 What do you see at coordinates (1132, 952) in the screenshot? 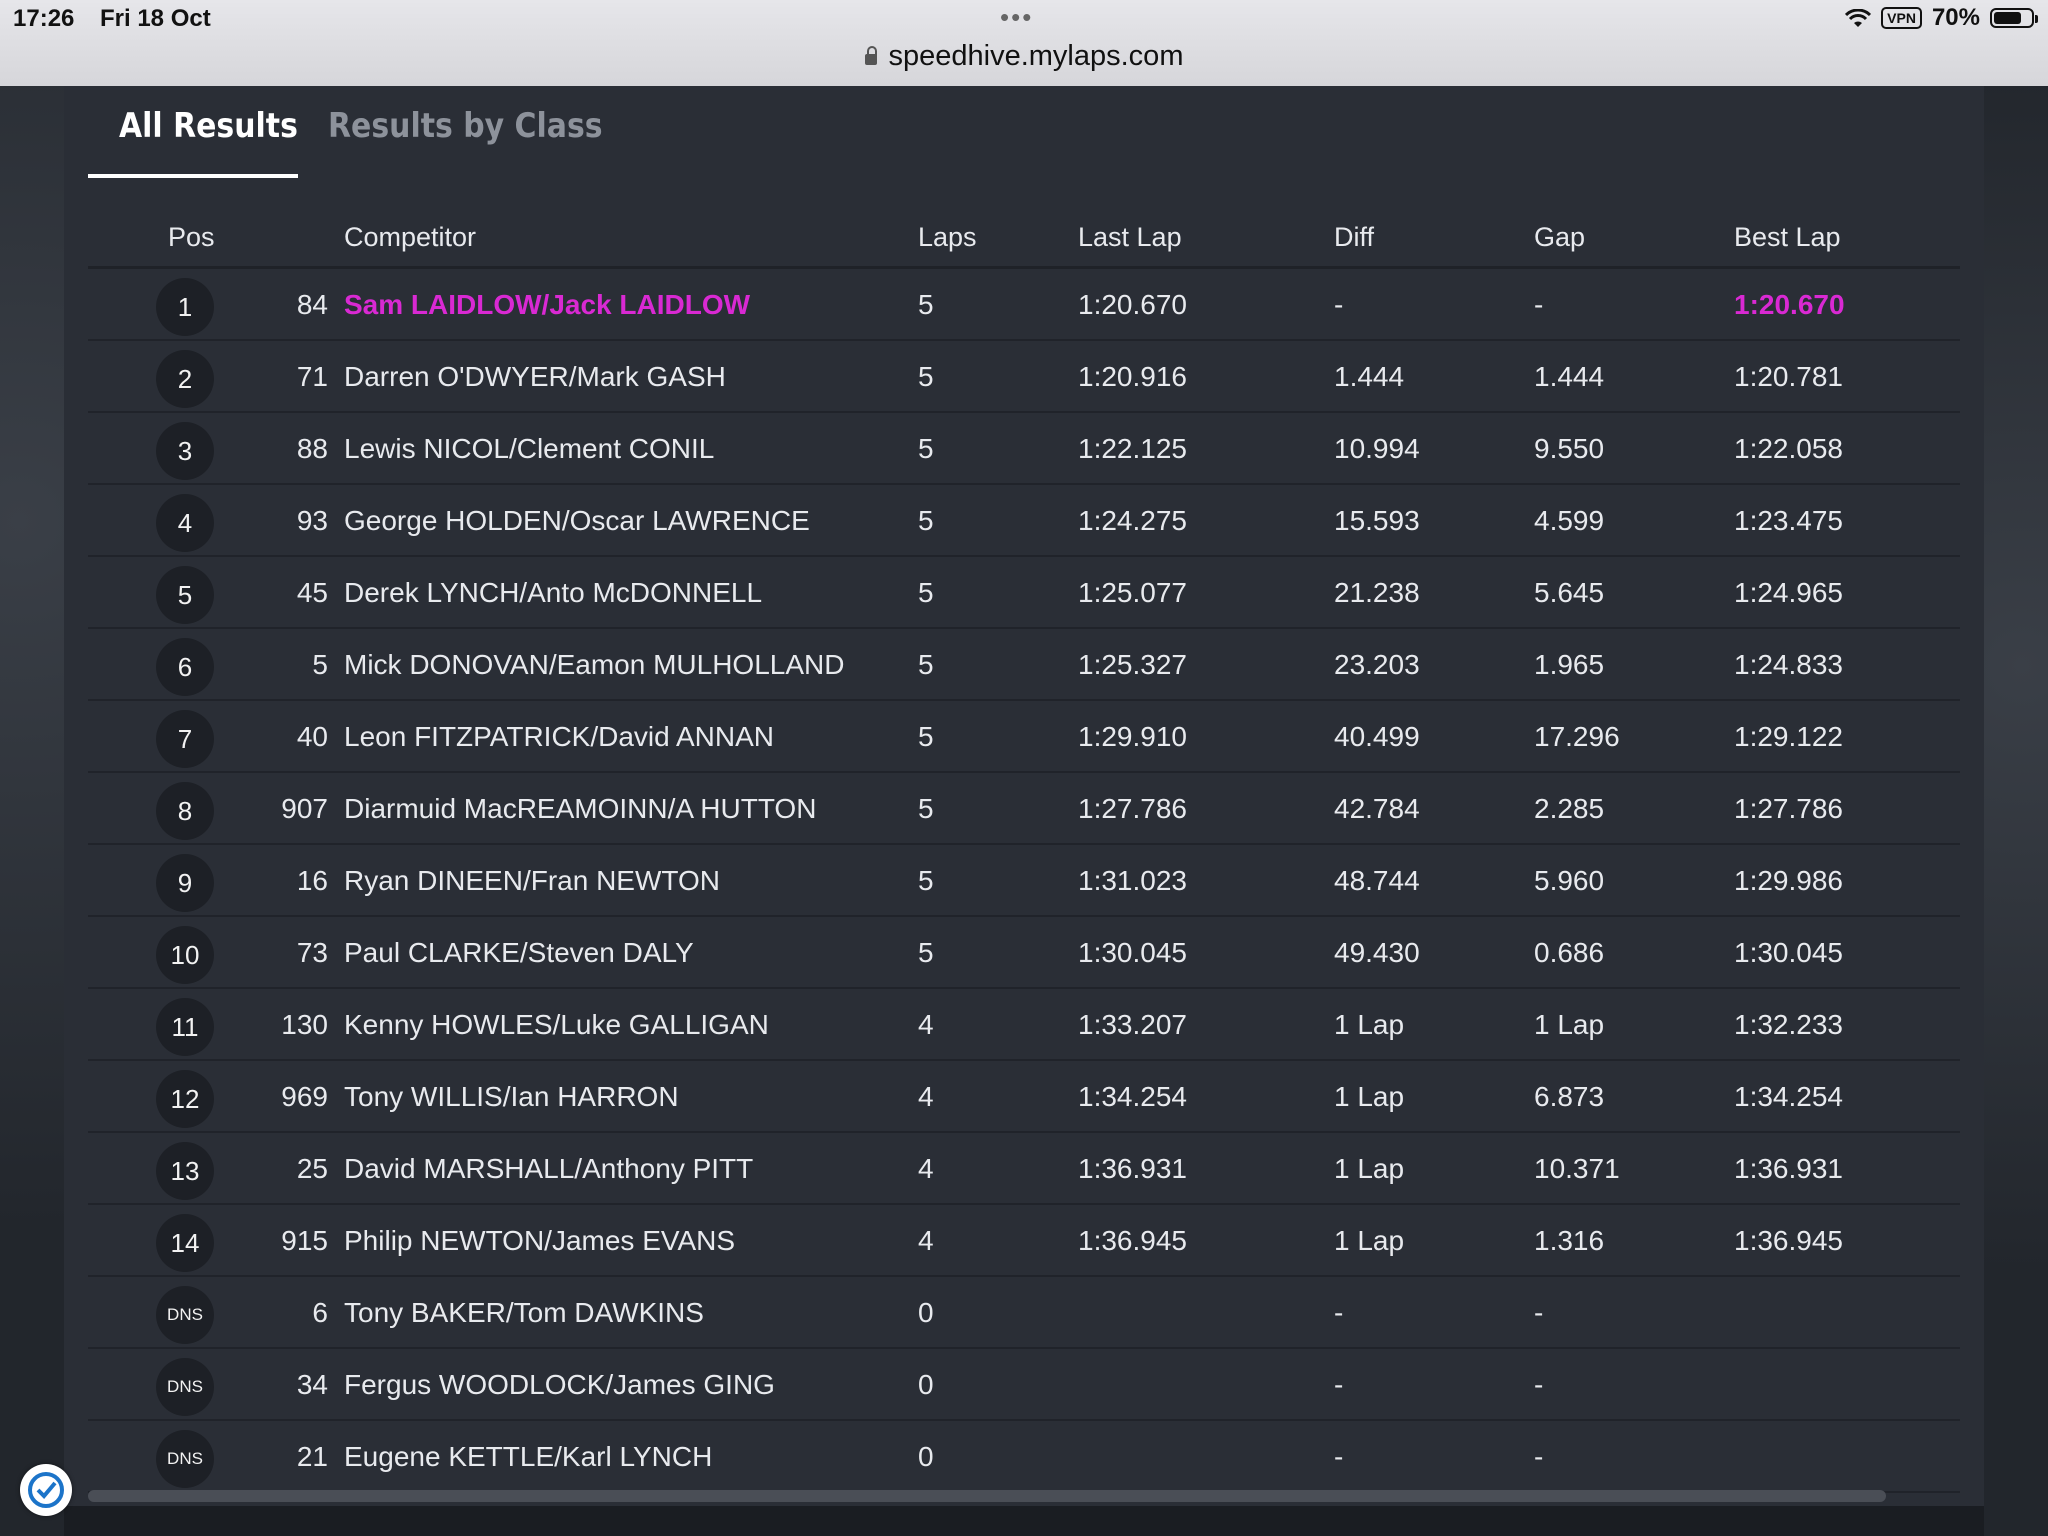
I see `last-lap-value: 1:30.045` at bounding box center [1132, 952].